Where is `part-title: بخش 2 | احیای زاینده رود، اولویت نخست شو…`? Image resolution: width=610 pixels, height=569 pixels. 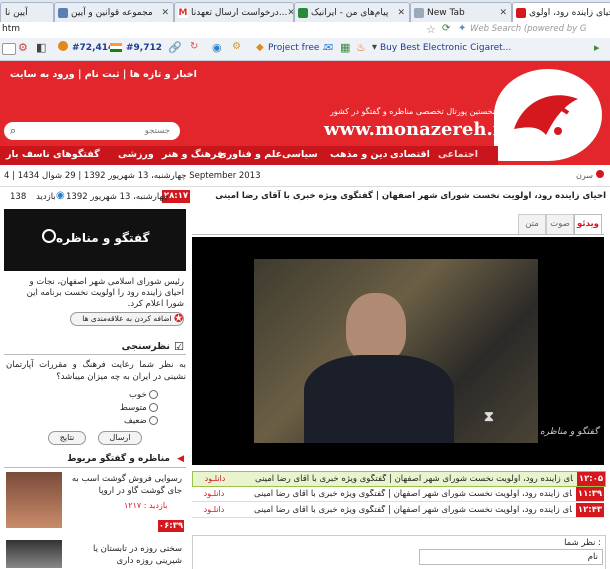
part-title: بخش 2 | احیای زاینده رود، اولویت نخست شو… is located at coordinates (413, 494).